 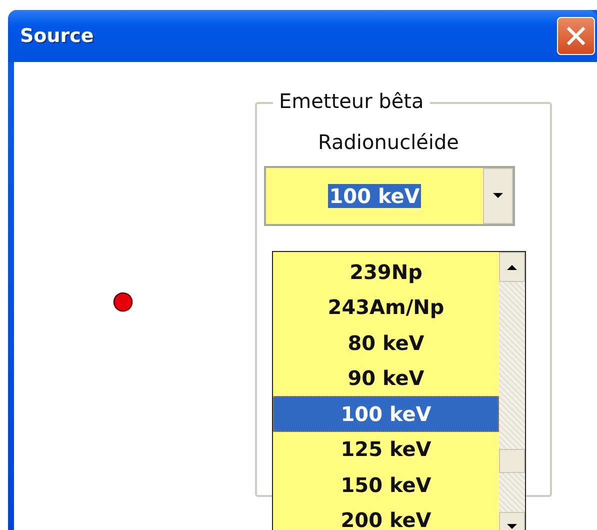 What do you see at coordinates (374, 196) in the screenshot?
I see `dropdown-value: 100 keV` at bounding box center [374, 196].